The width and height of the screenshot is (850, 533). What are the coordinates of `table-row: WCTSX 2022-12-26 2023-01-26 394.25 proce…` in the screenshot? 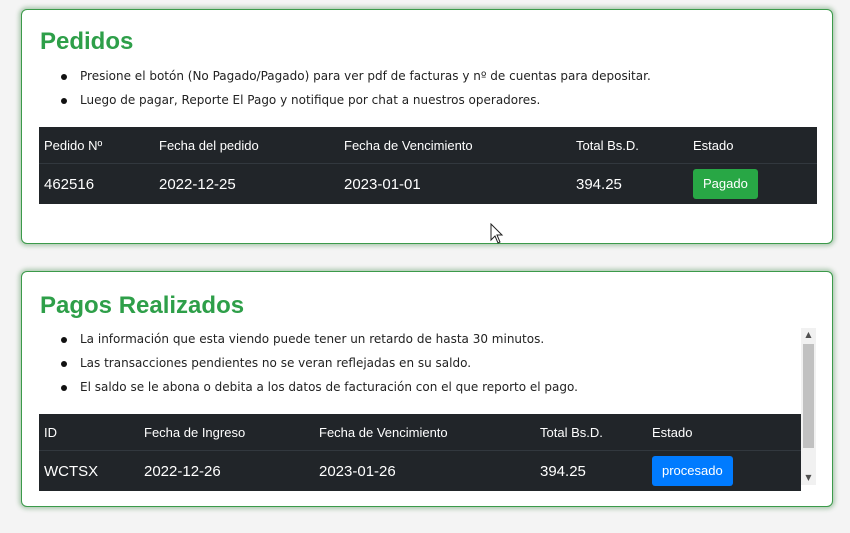 It's located at (420, 471).